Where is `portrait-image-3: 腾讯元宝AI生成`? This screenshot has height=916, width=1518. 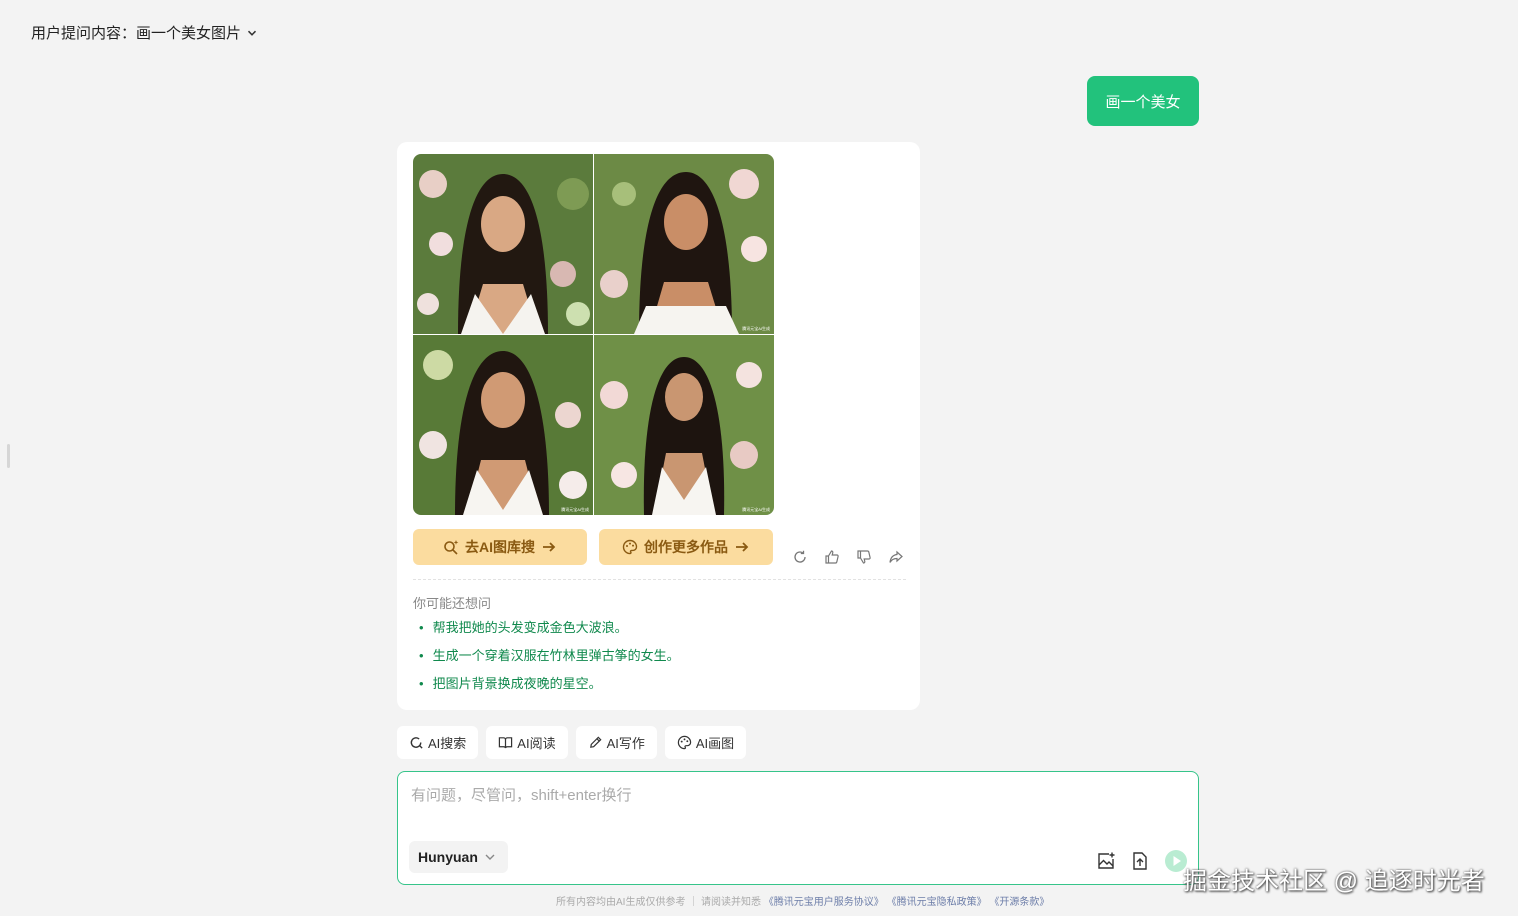 portrait-image-3: 腾讯元宝AI生成 is located at coordinates (503, 425).